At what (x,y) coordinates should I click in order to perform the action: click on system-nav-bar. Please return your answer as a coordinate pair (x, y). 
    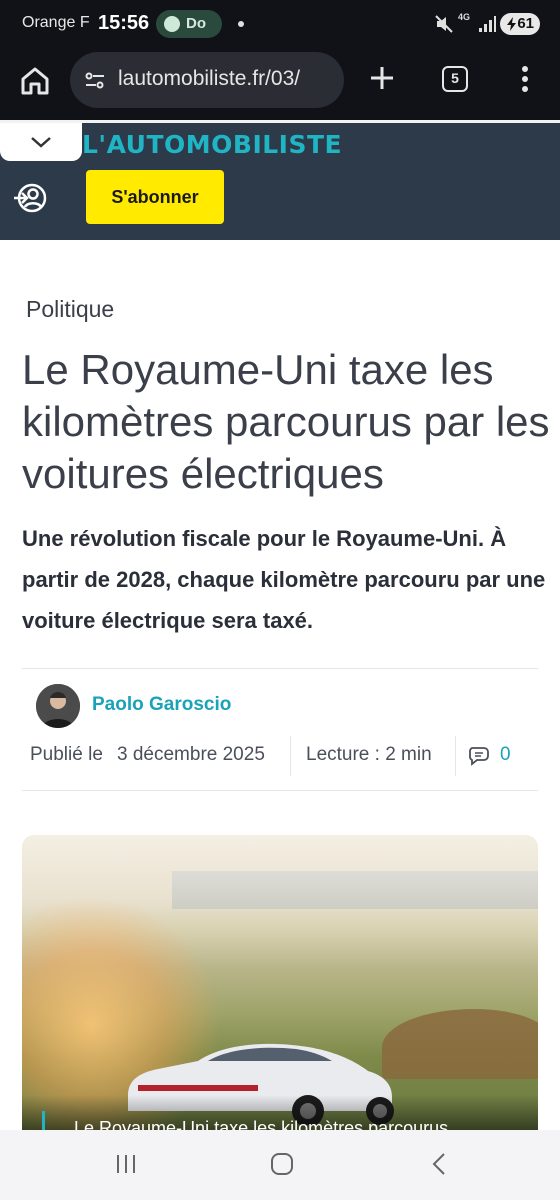
    Looking at the image, I should click on (280, 1165).